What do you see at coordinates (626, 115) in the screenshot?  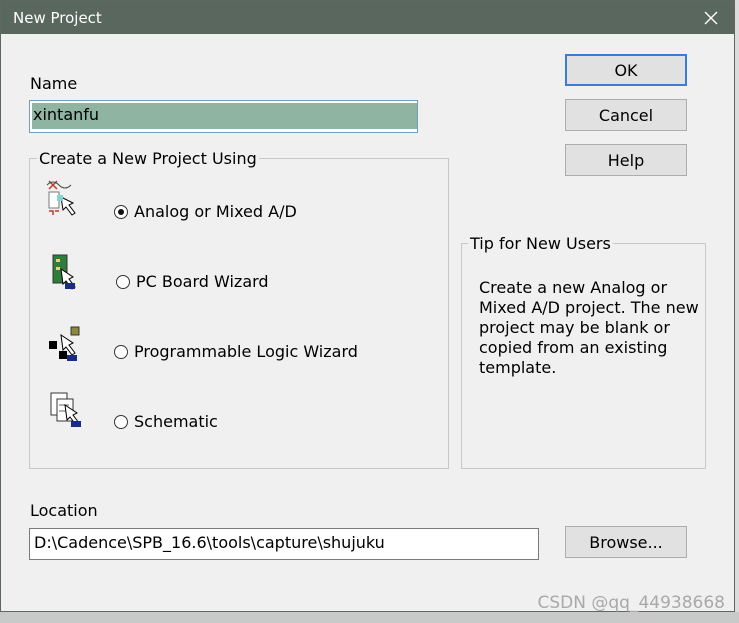 I see `cancel-button: Cancel` at bounding box center [626, 115].